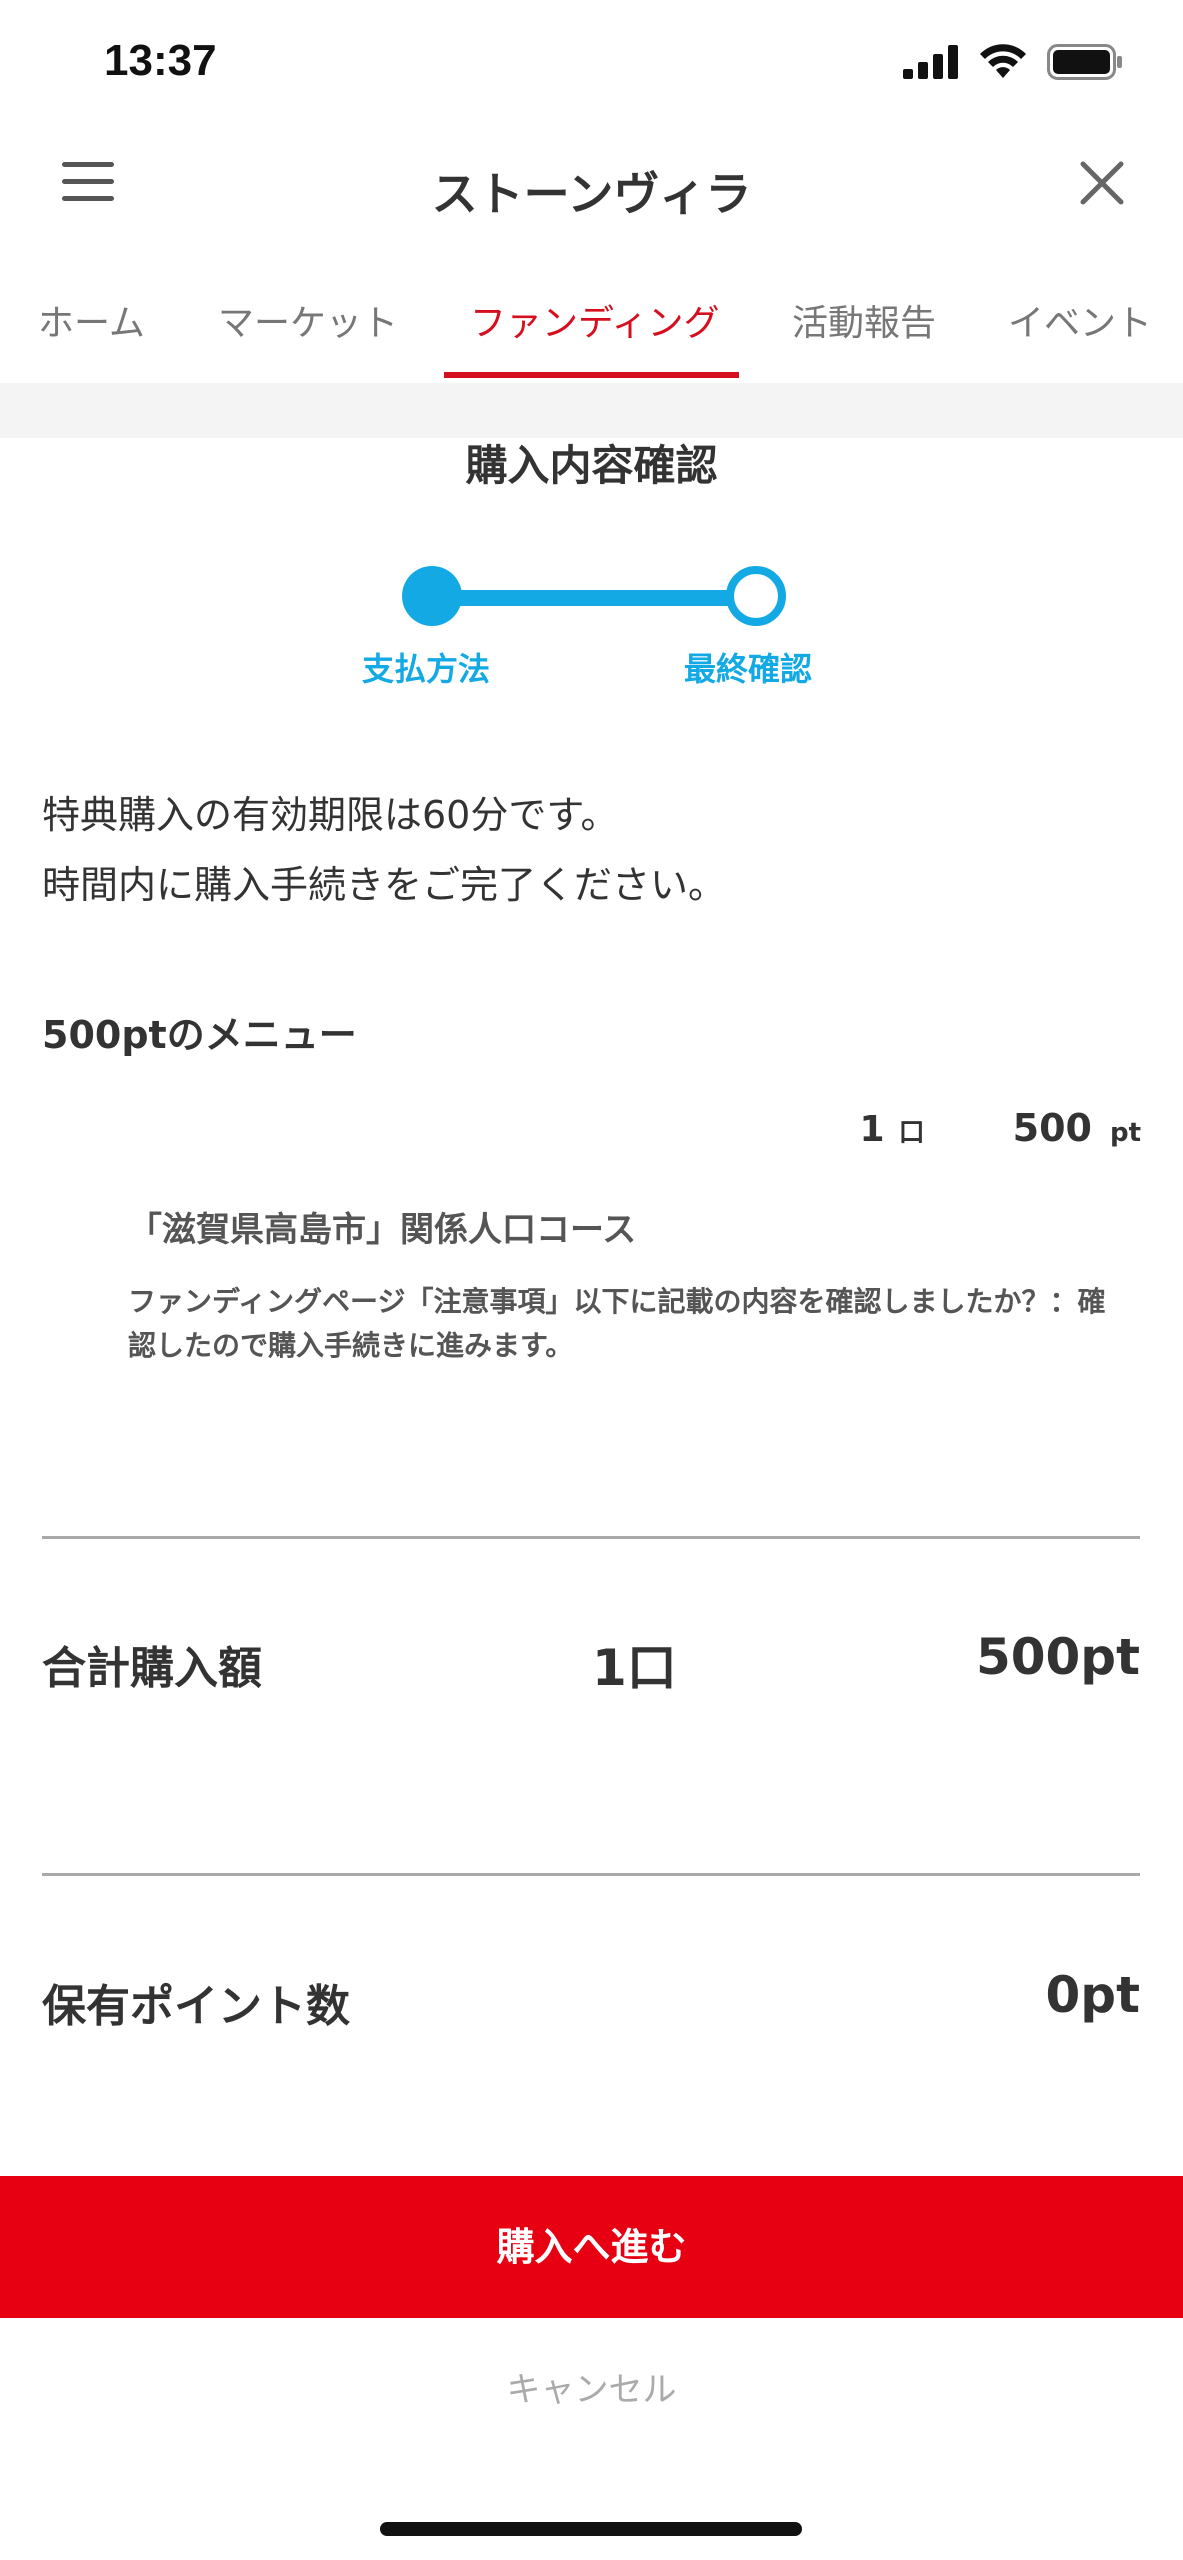 This screenshot has height=2560, width=1183. What do you see at coordinates (308, 320) in the screenshot?
I see `tab-market: マーケット` at bounding box center [308, 320].